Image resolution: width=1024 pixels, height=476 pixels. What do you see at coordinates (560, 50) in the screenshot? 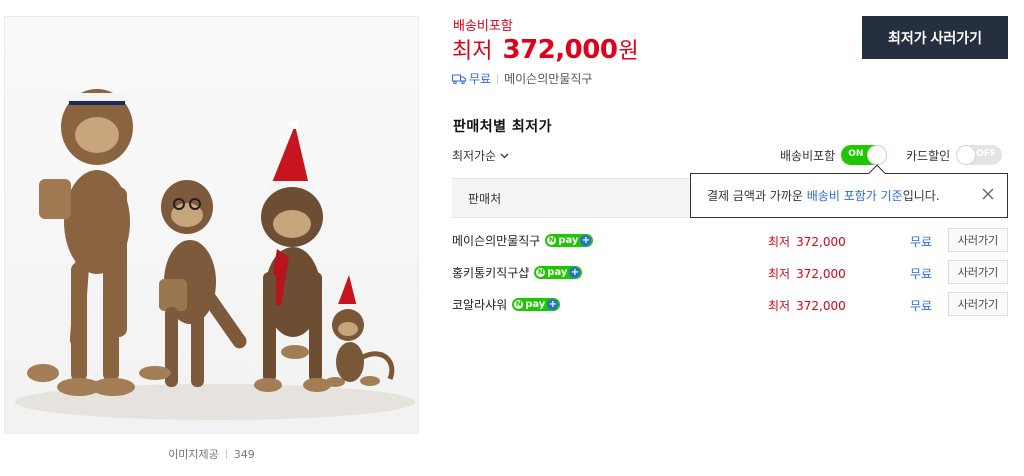
I see `lowest-price-value: 372,000` at bounding box center [560, 50].